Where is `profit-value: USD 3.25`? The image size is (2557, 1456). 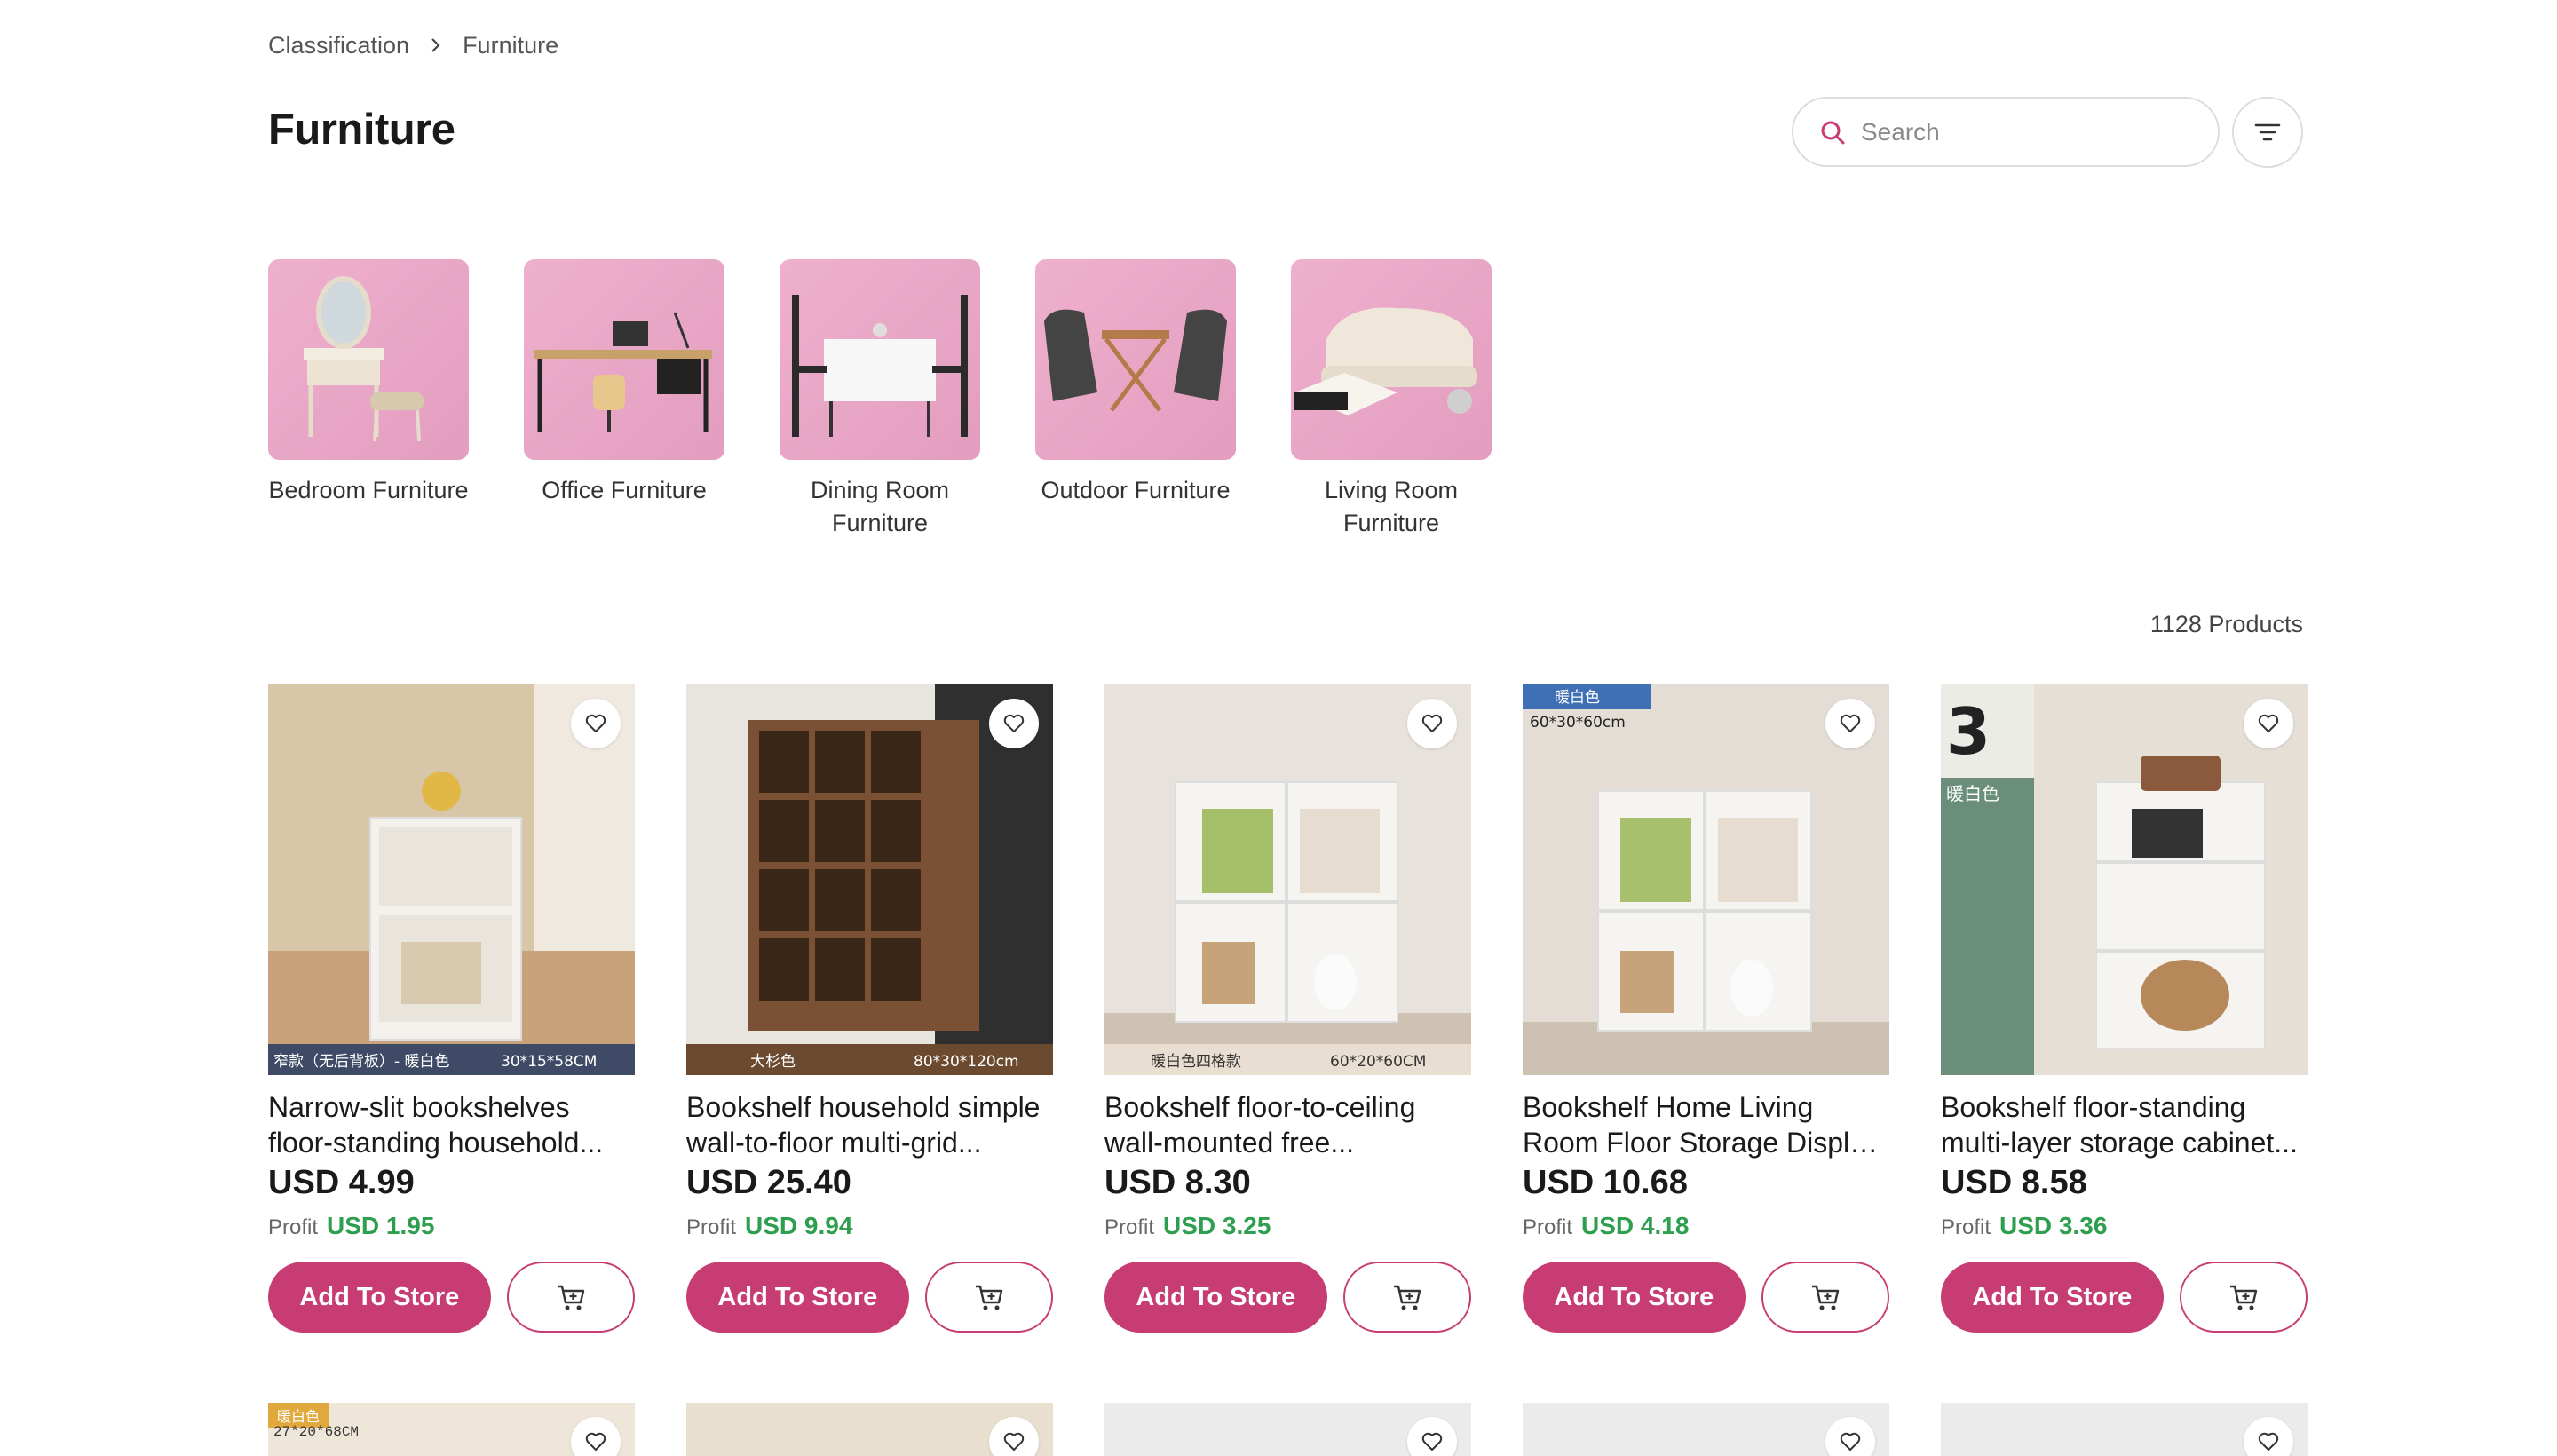
profit-value: USD 3.25 is located at coordinates (1217, 1225).